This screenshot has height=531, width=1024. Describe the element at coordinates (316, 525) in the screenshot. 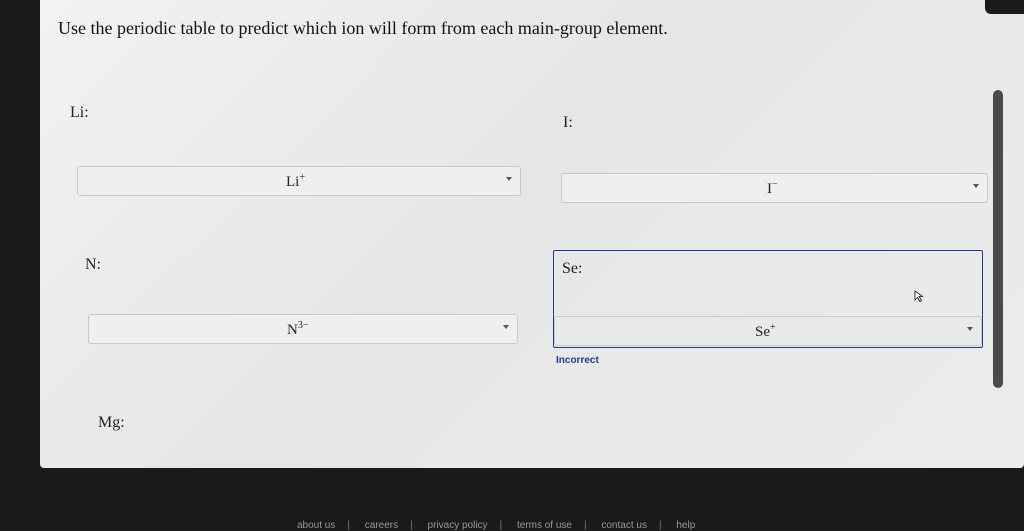

I see `footer-link-about: about us` at that location.